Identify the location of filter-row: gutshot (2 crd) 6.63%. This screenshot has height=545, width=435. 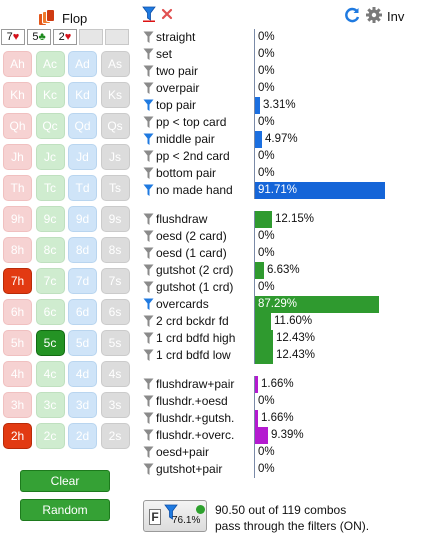
(288, 270).